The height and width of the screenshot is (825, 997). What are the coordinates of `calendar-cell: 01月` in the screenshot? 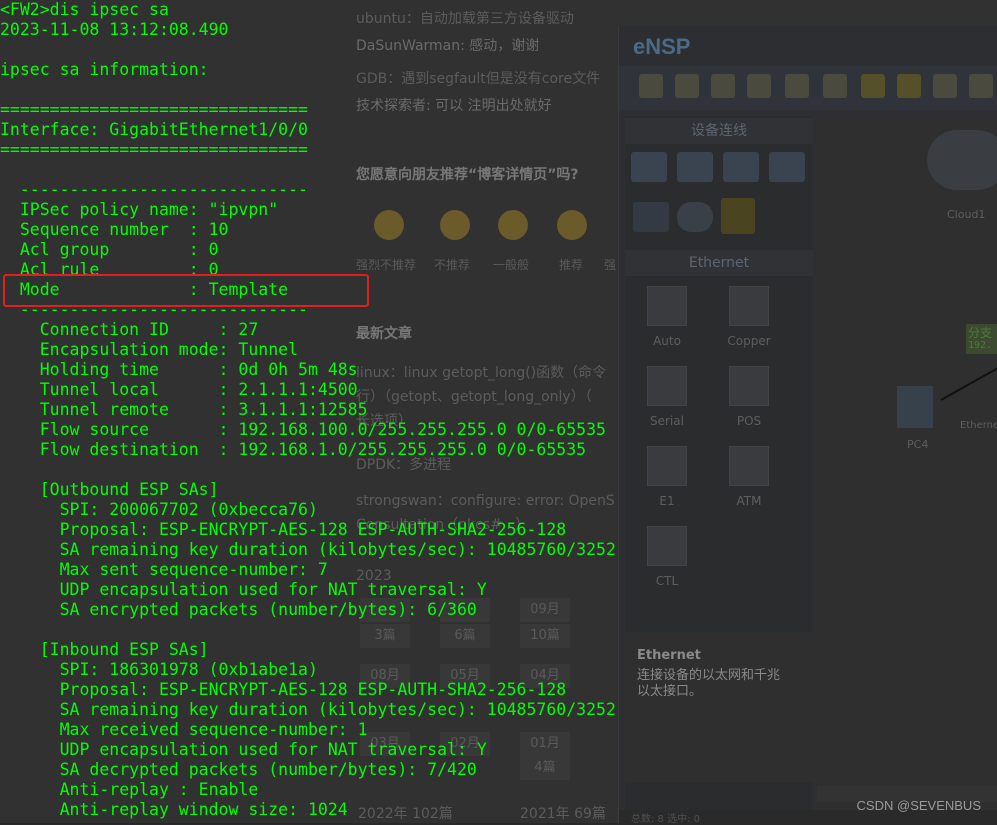 It's located at (545, 744).